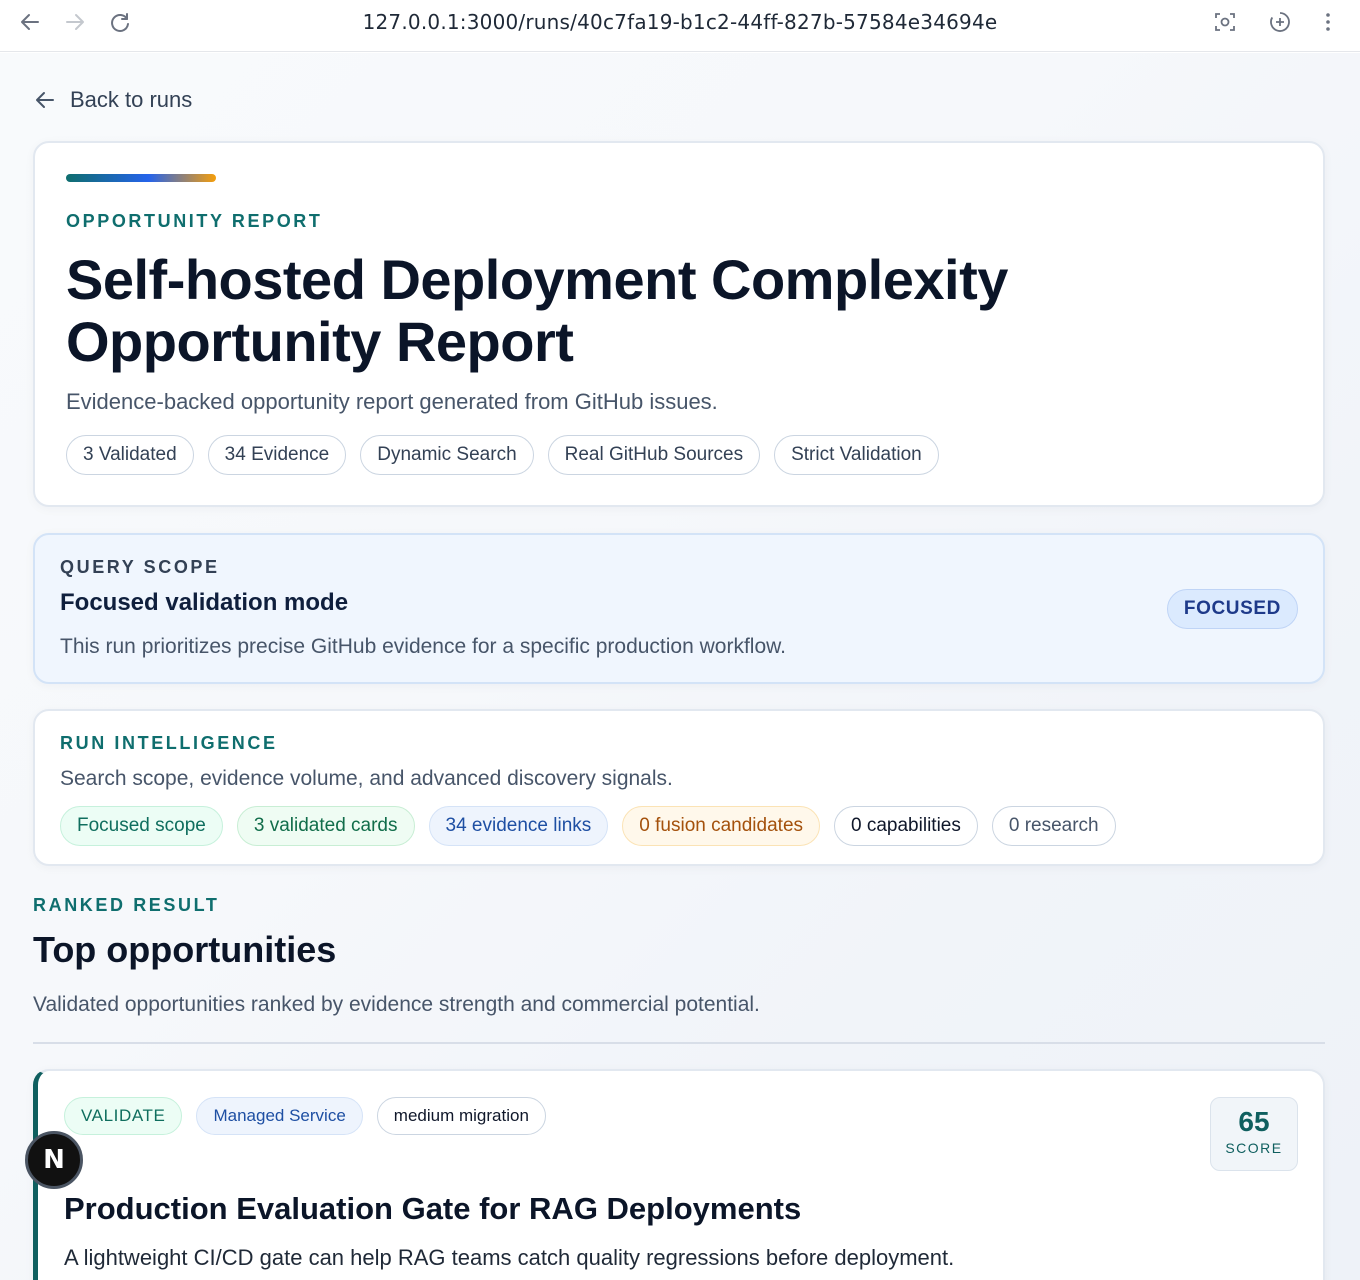 The width and height of the screenshot is (1360, 1280). I want to click on fusion-candidates-tag: 0 fusion candidates, so click(721, 826).